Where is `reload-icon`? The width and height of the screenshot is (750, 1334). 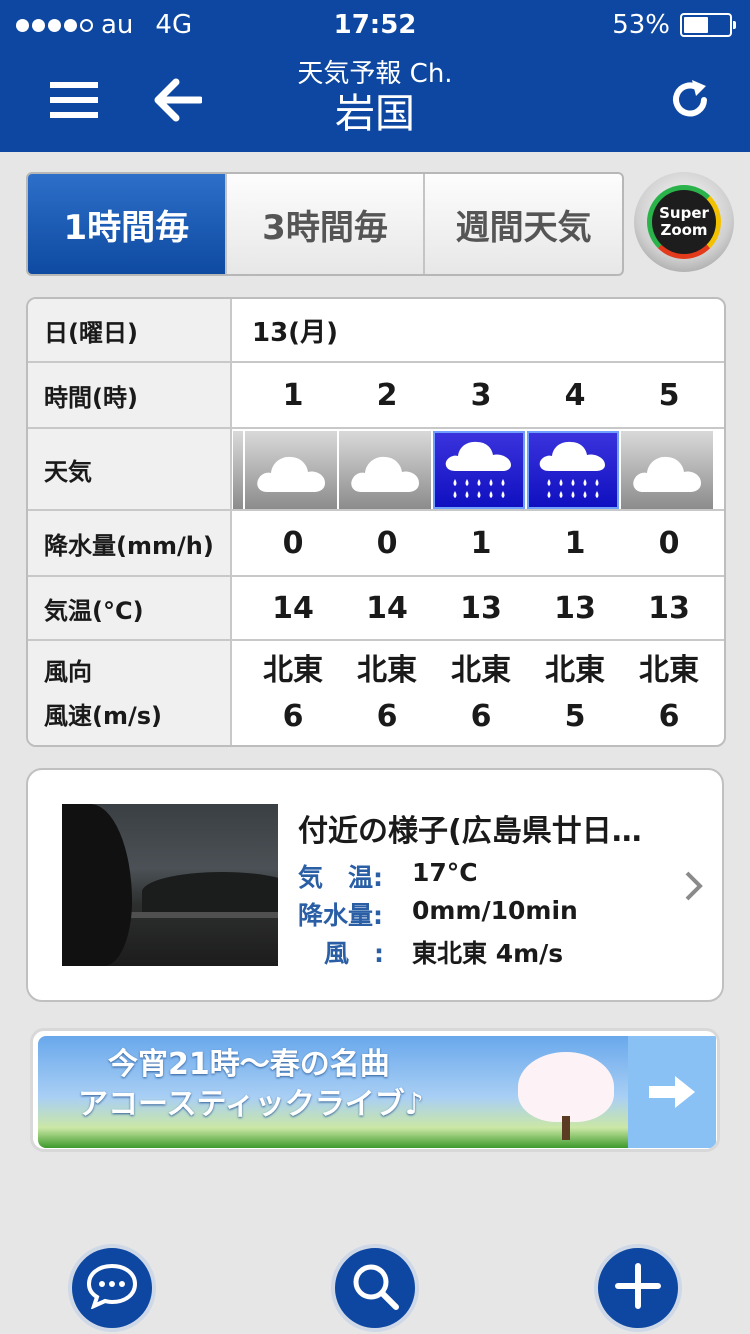 reload-icon is located at coordinates (690, 100).